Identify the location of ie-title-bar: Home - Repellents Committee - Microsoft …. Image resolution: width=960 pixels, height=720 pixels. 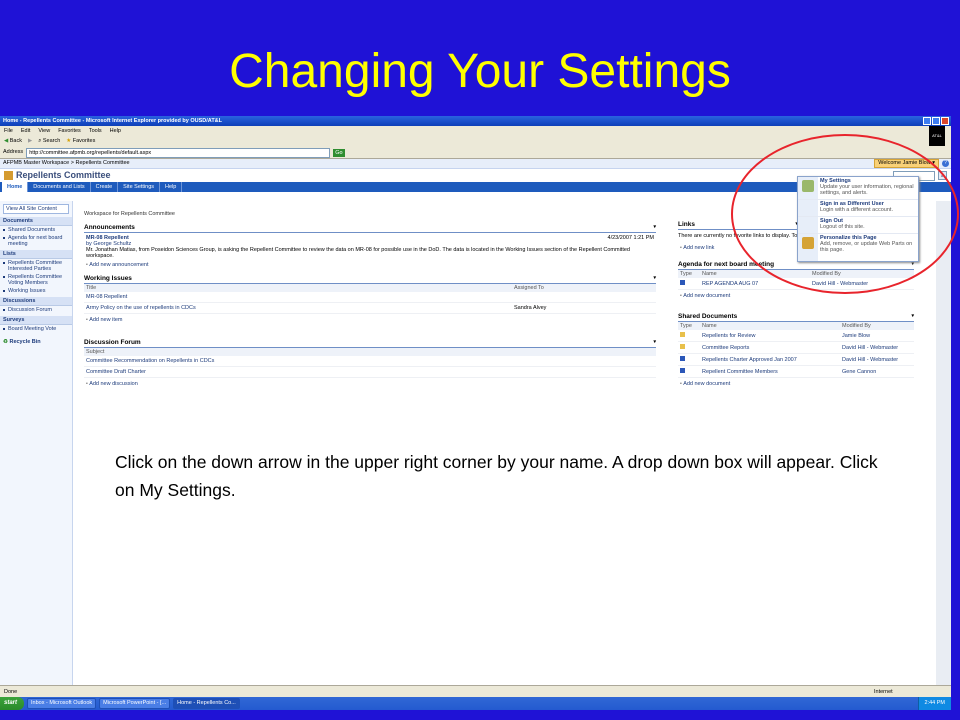
(475, 121).